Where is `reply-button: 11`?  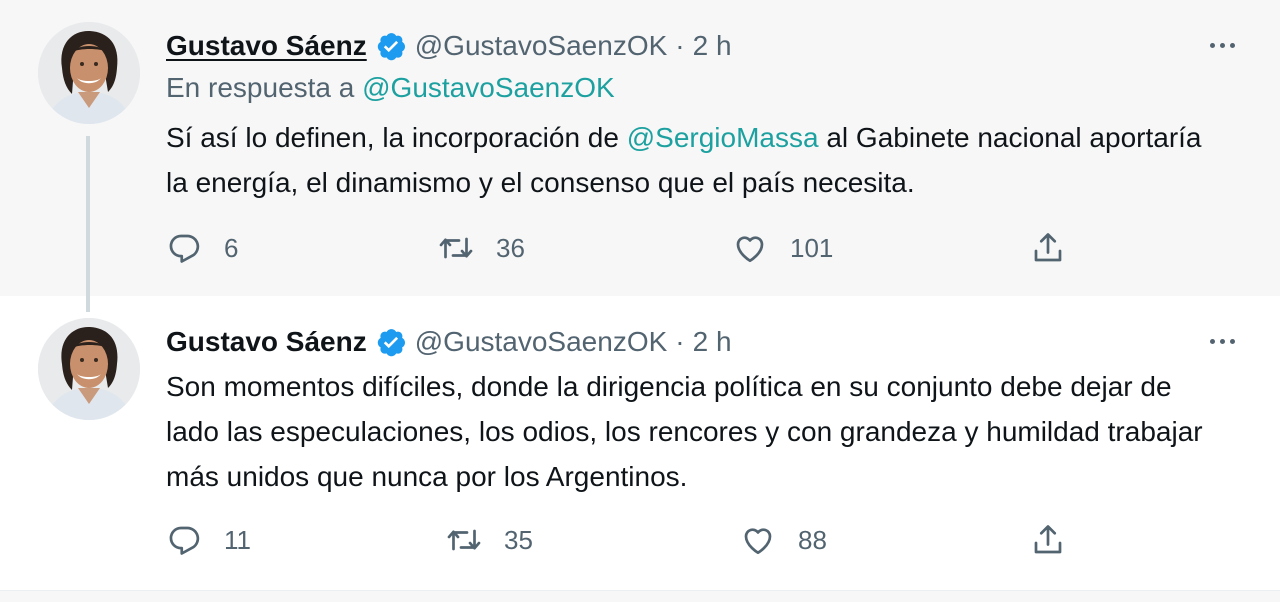
reply-button: 11 is located at coordinates (208, 540).